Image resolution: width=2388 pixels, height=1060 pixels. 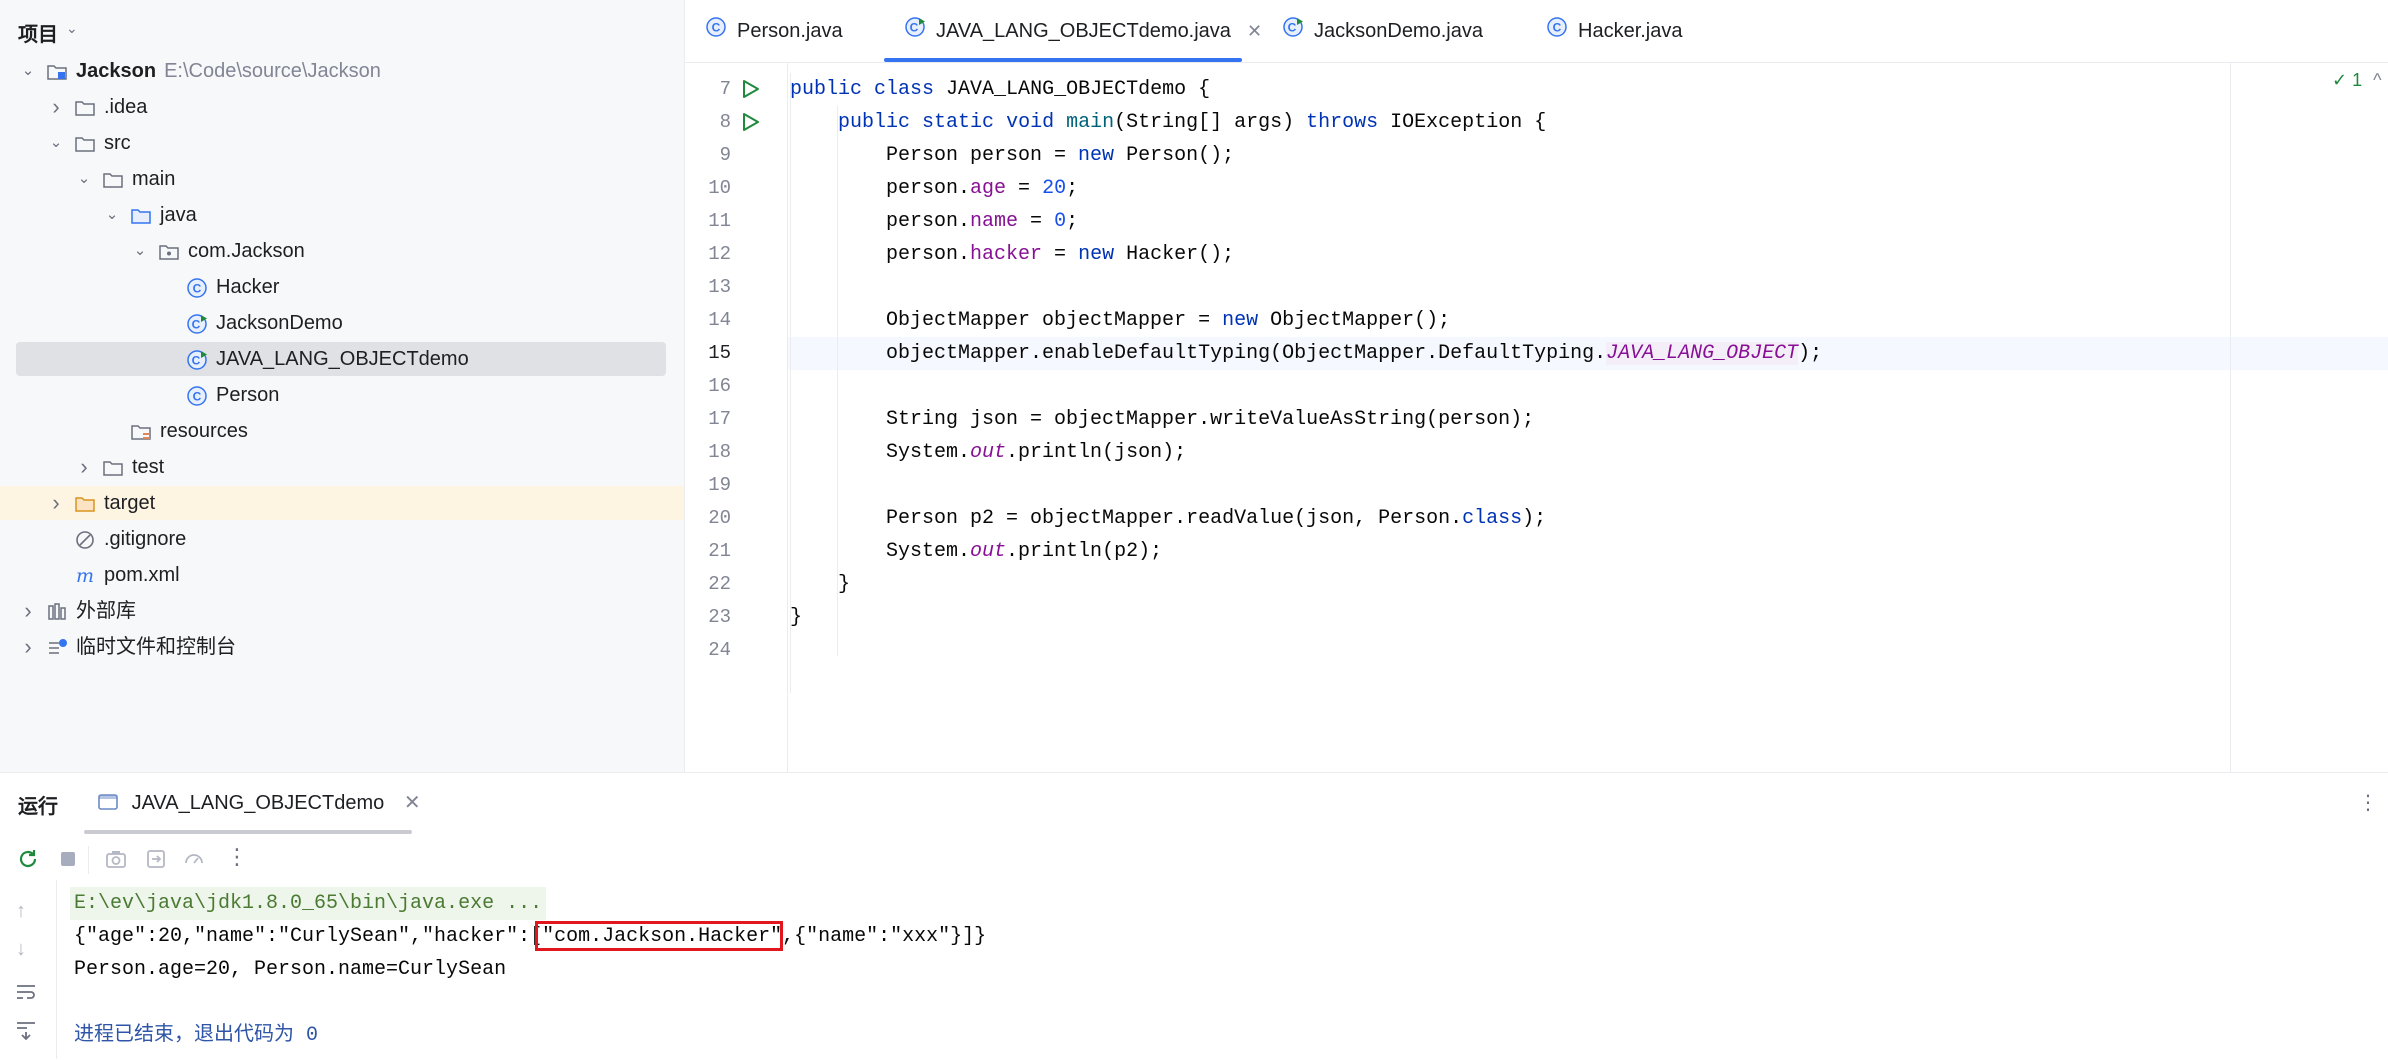 I want to click on arrow-up-icon: ↑, so click(x=21, y=911).